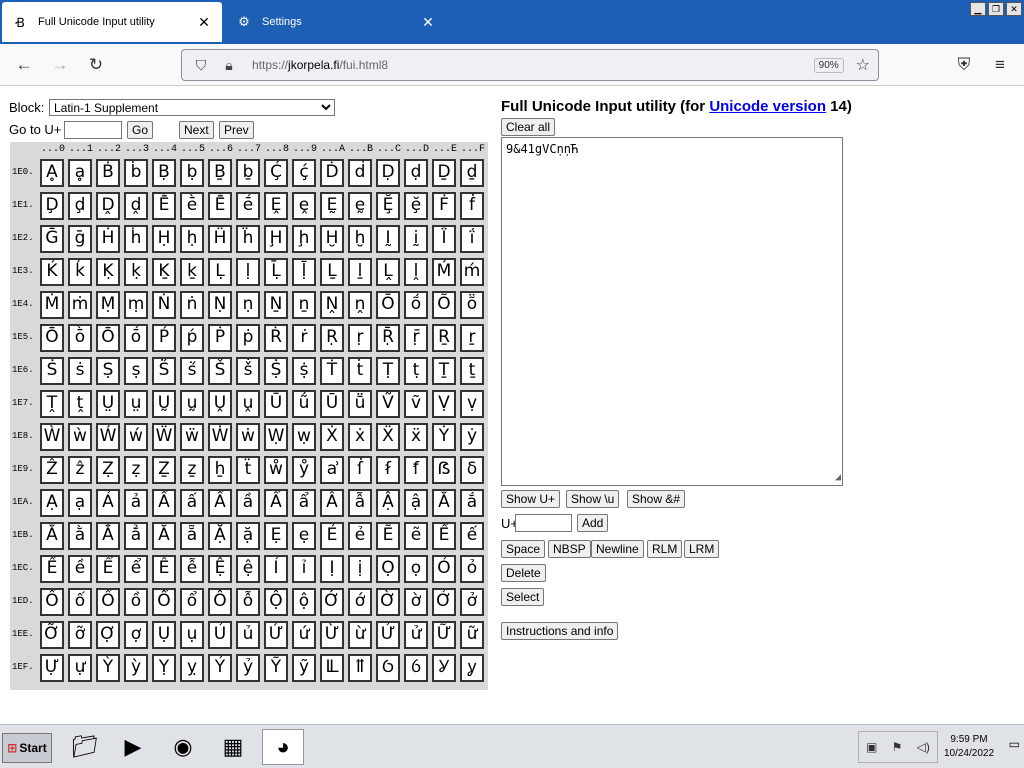 This screenshot has height=768, width=1024. What do you see at coordinates (304, 338) in the screenshot?
I see `char-cell: ṙ` at bounding box center [304, 338].